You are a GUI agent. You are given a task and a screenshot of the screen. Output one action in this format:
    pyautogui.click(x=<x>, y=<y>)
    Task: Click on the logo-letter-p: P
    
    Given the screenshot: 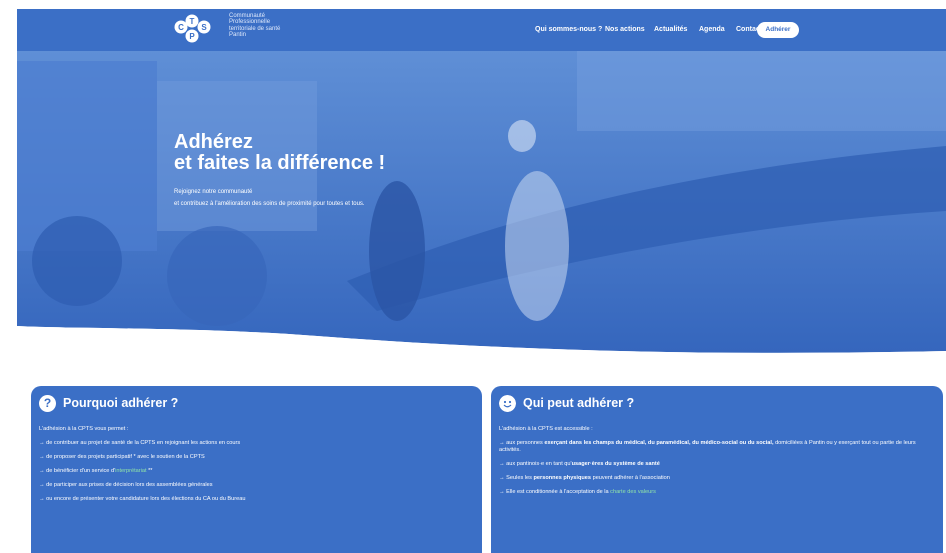 What is the action you would take?
    pyautogui.click(x=192, y=36)
    